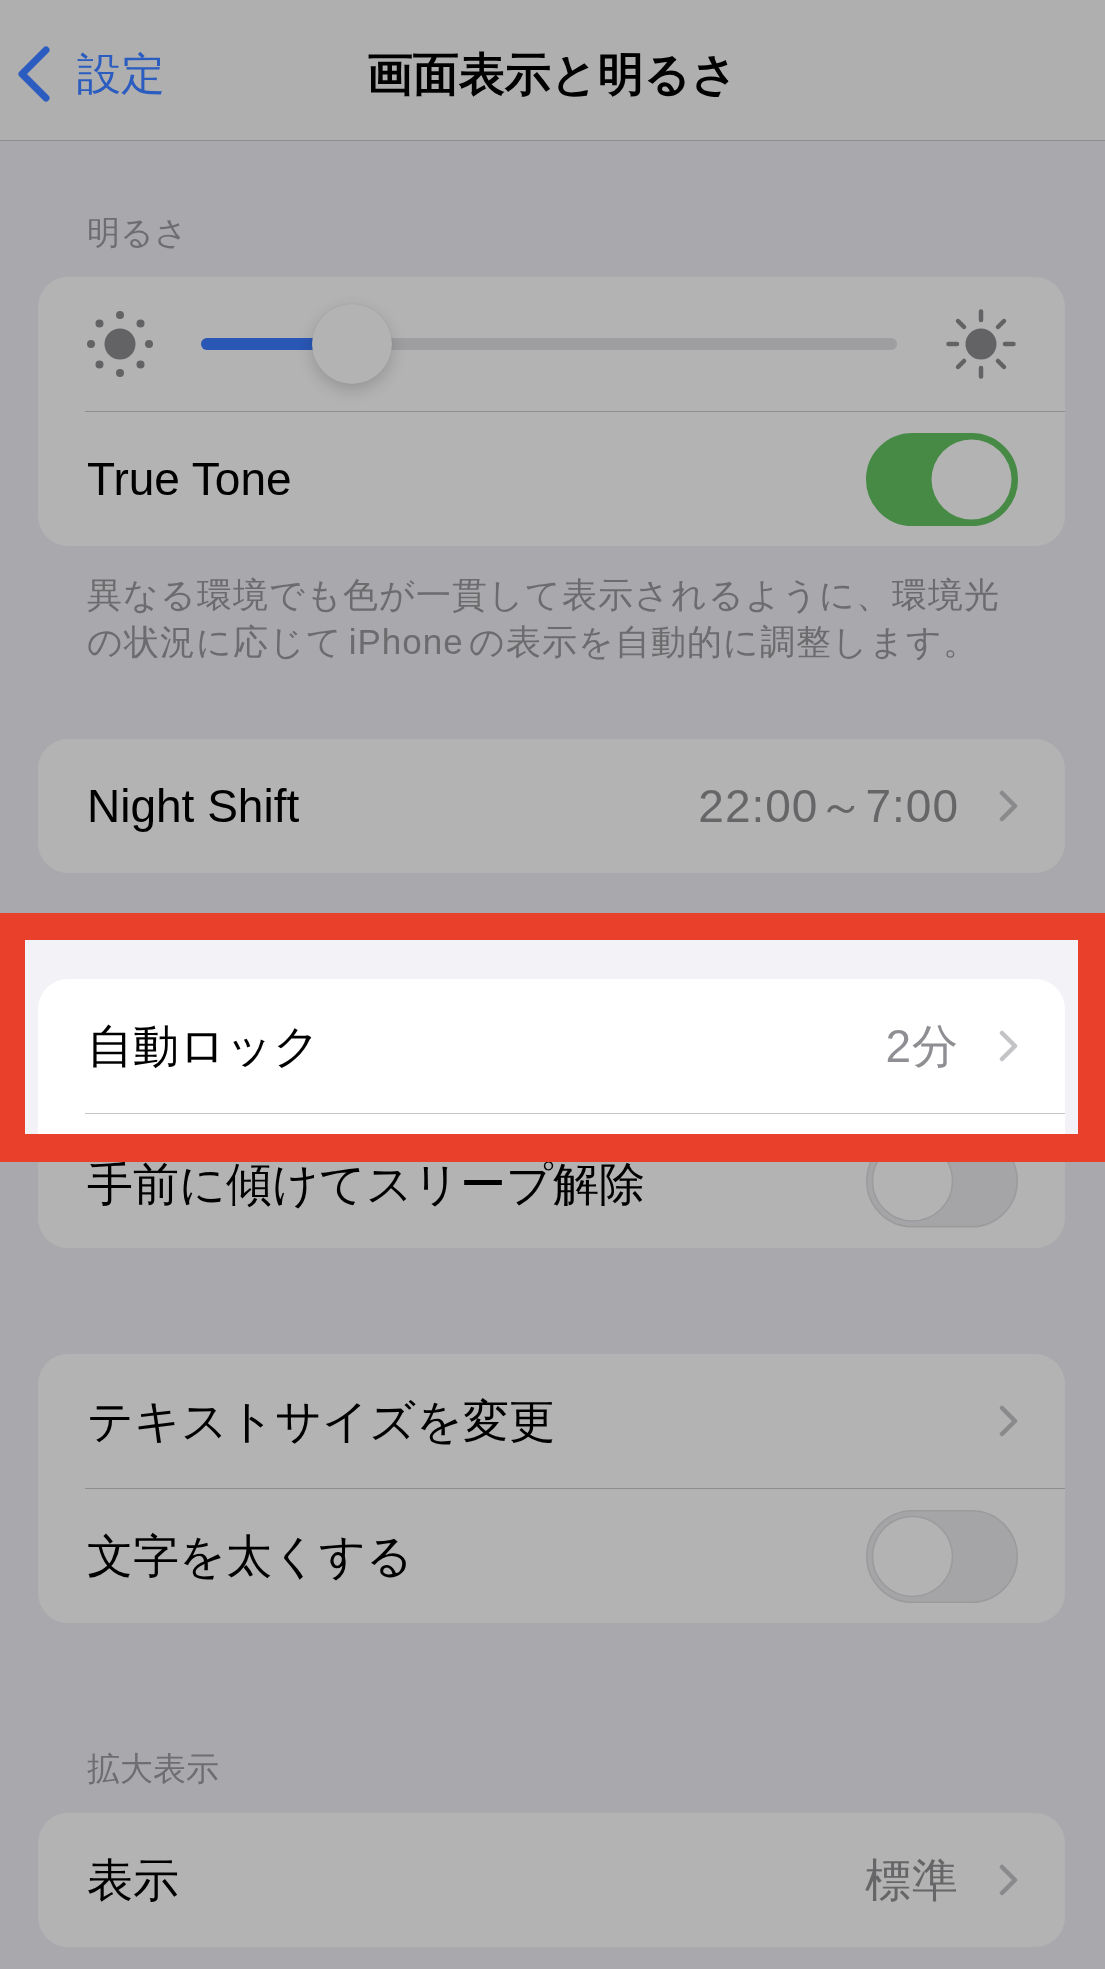 Image resolution: width=1105 pixels, height=1969 pixels. I want to click on setting-label: 文字を太くする, so click(250, 1556).